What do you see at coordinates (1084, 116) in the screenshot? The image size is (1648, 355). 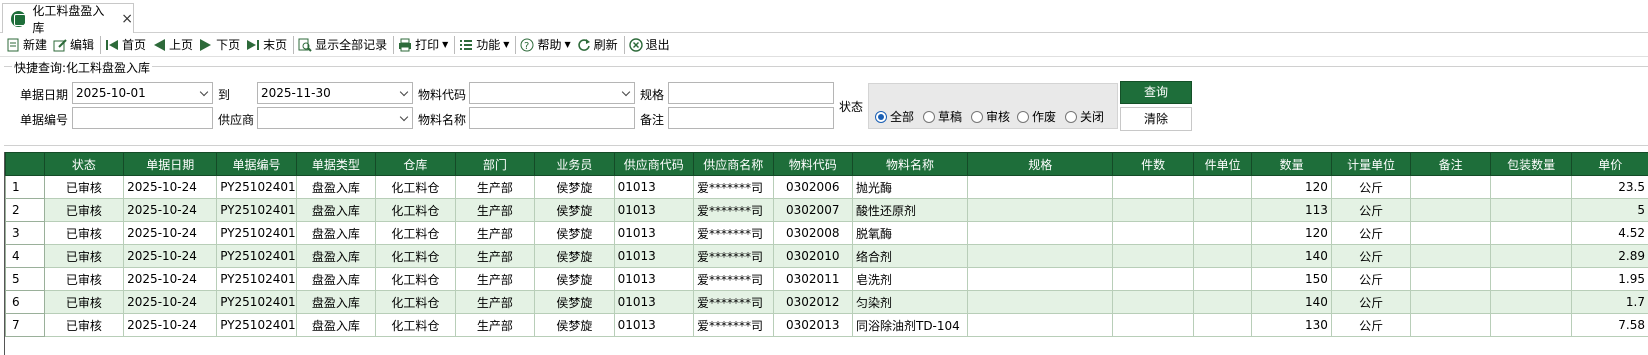 I see `status-radio-closed: 关闭` at bounding box center [1084, 116].